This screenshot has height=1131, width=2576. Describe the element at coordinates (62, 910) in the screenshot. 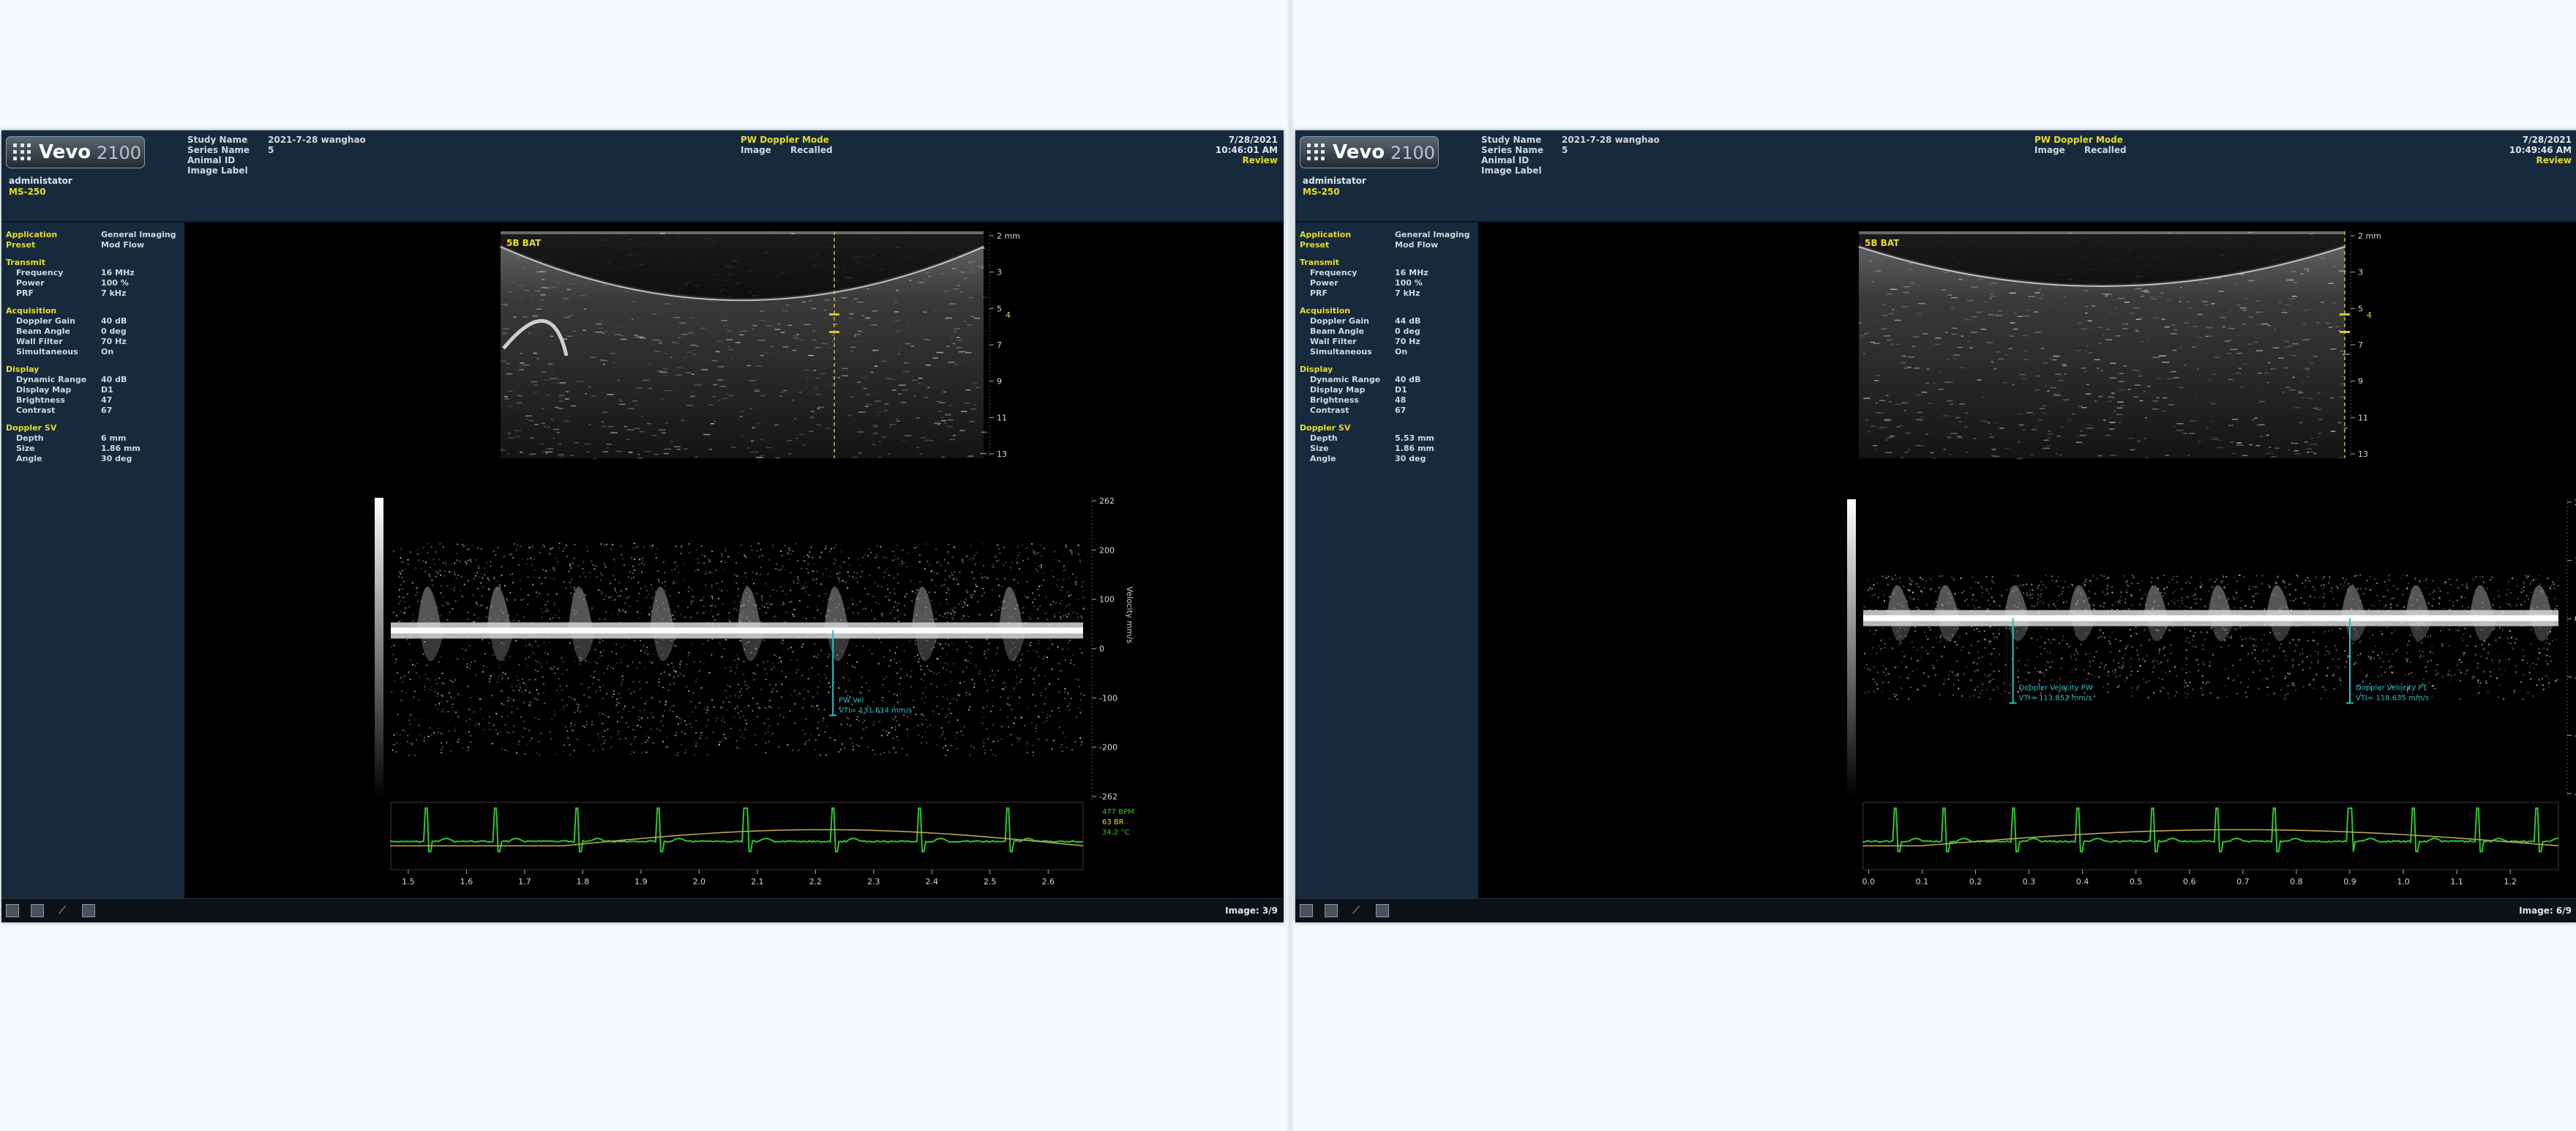

I see `measure-tool-icon: ⟋` at that location.